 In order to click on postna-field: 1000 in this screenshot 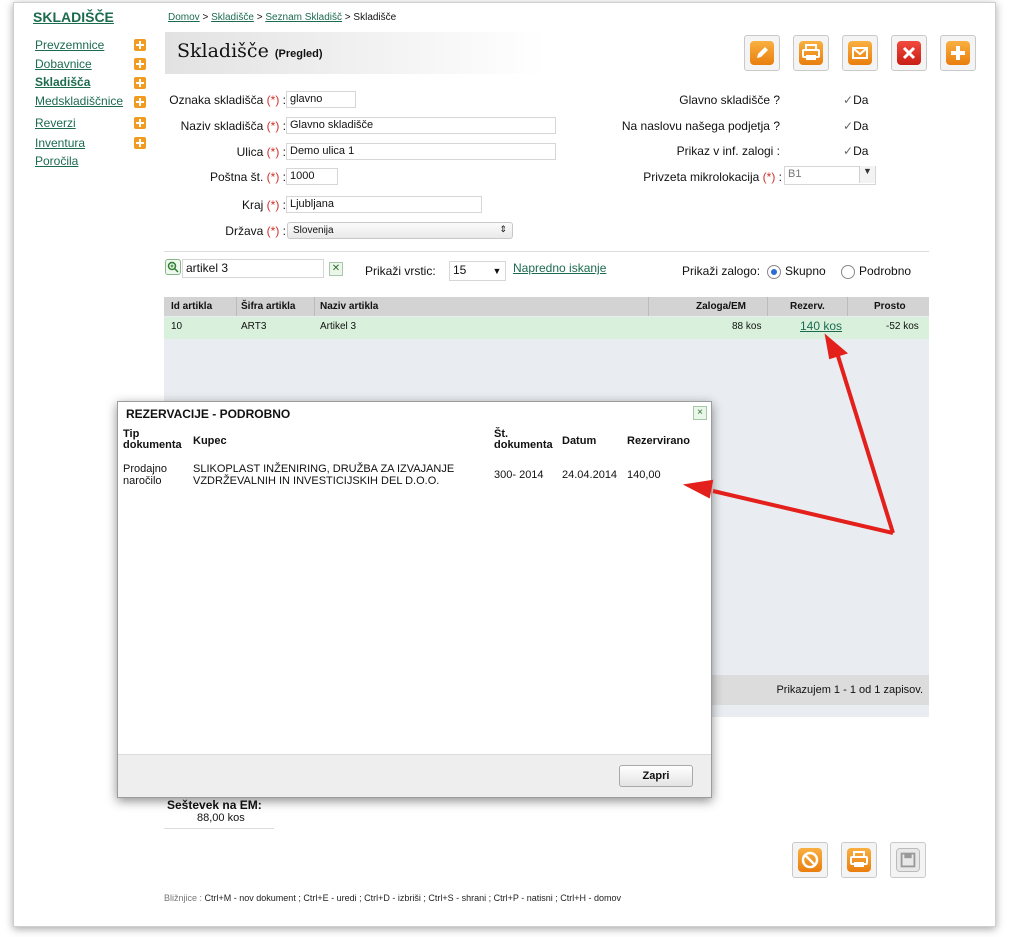, I will do `click(312, 176)`.